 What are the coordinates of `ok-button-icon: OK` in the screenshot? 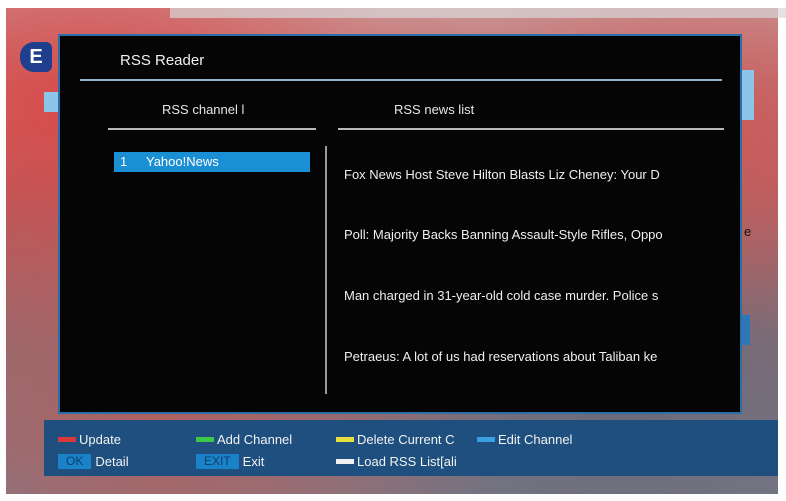 It's located at (75, 461).